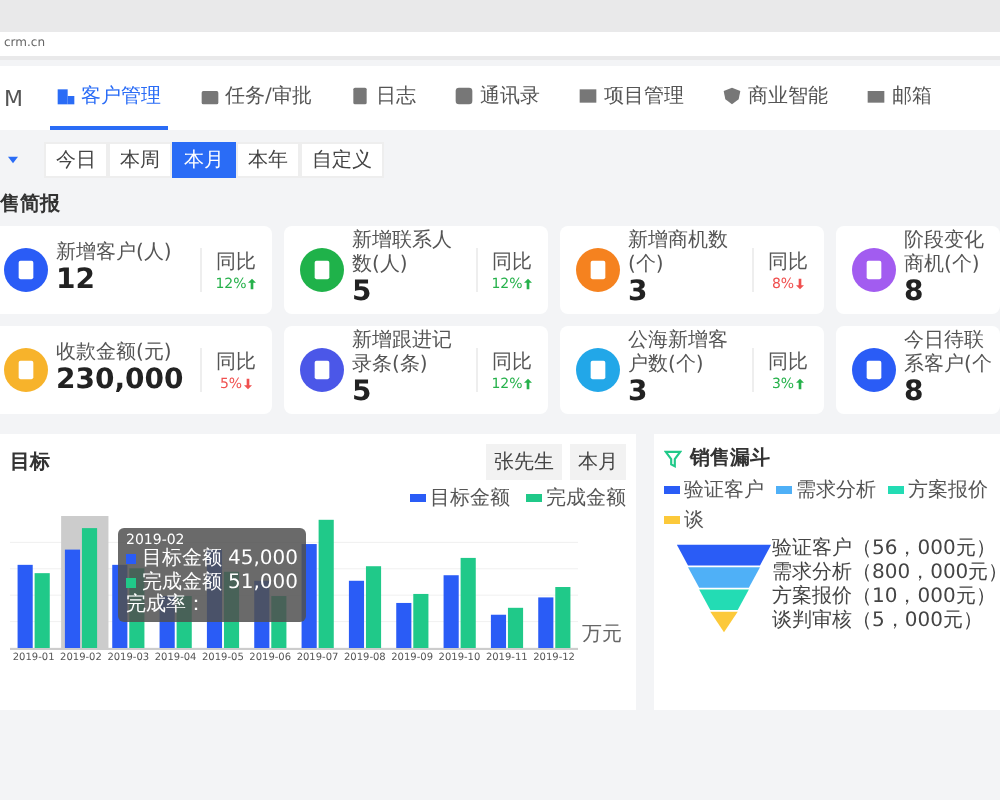 This screenshot has width=1000, height=800. What do you see at coordinates (263, 560) in the screenshot?
I see `tooltip-value: 45,000` at bounding box center [263, 560].